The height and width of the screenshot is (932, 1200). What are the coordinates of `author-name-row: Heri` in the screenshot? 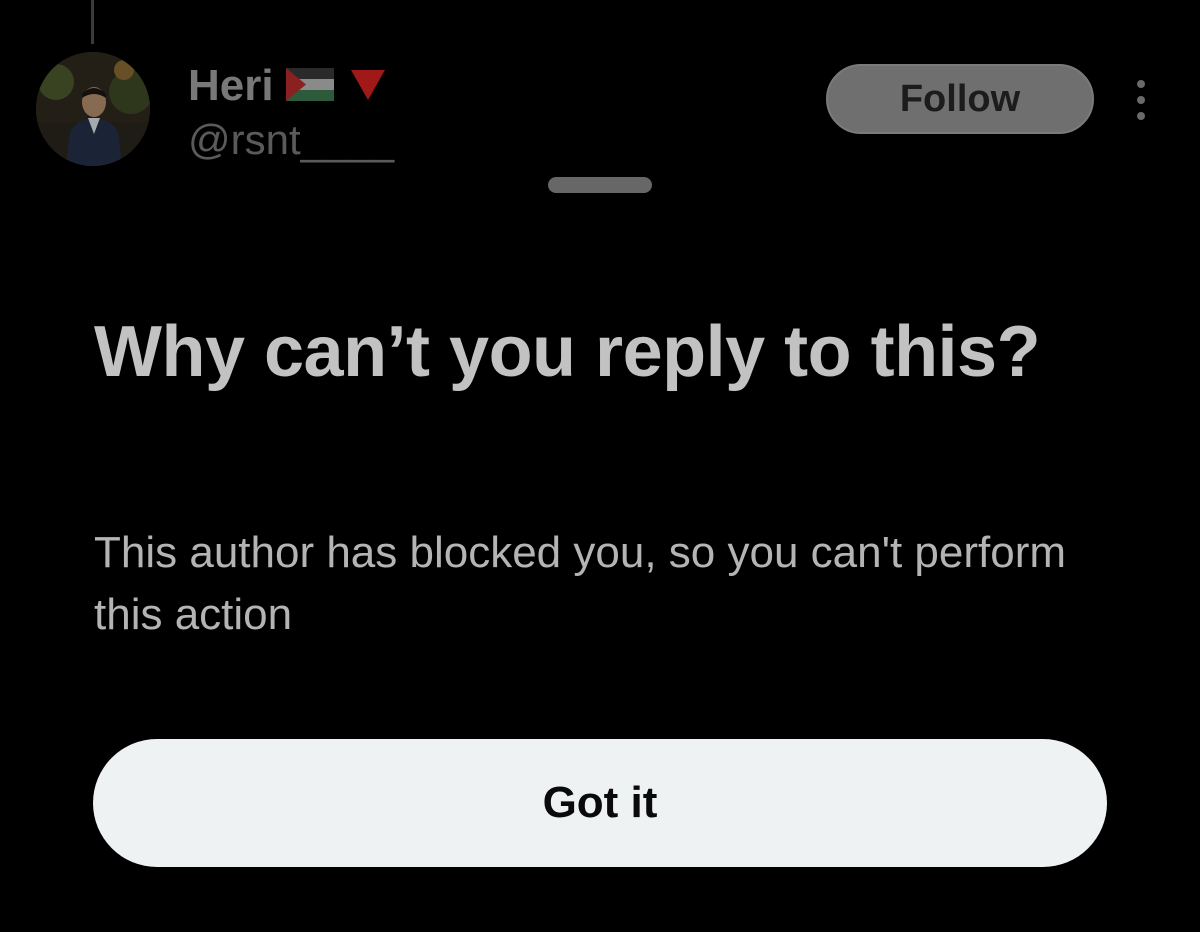 It's located at (288, 86).